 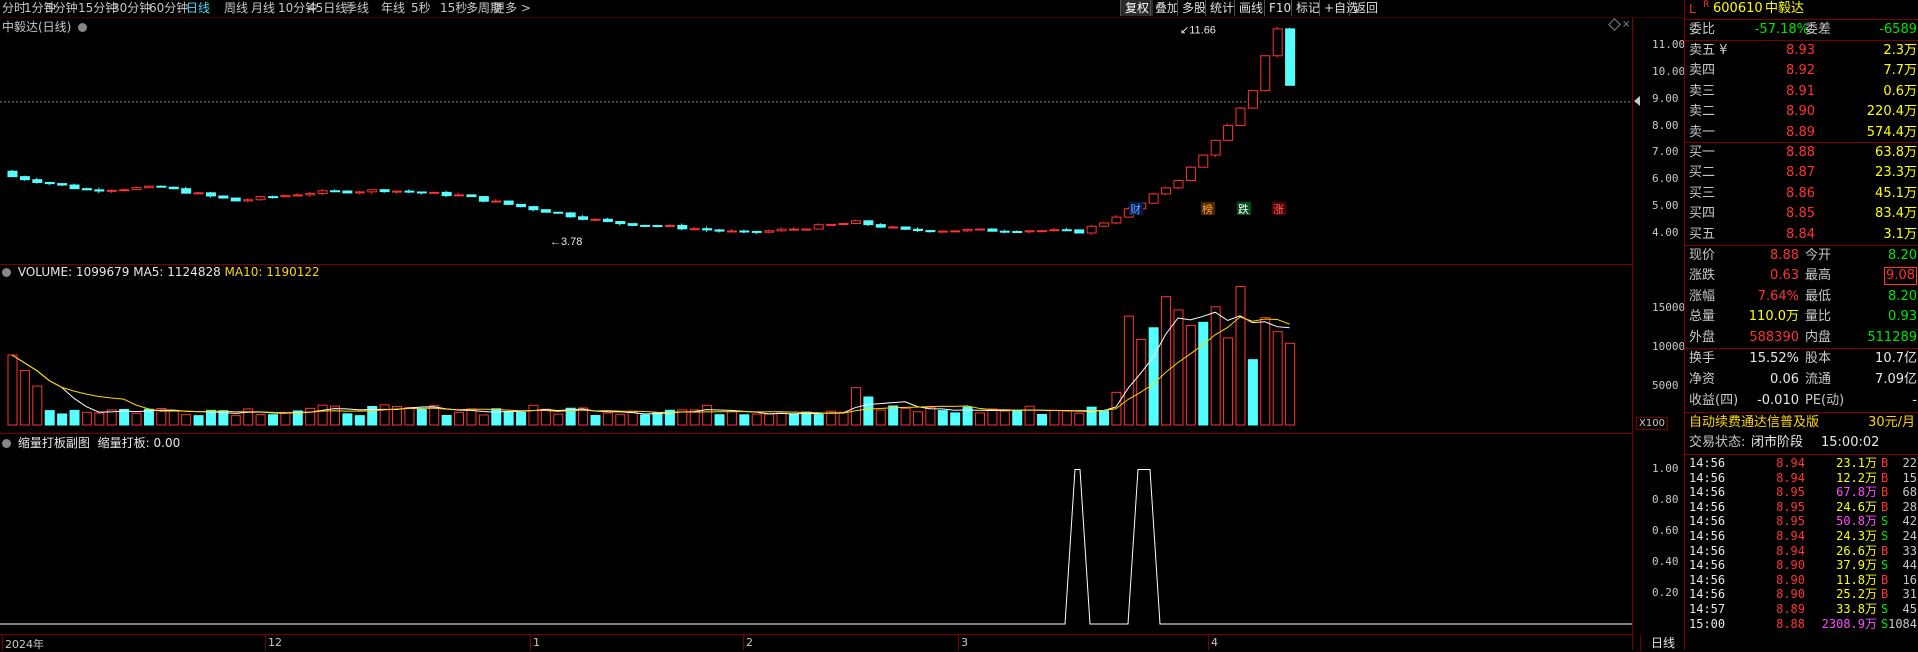 I want to click on status-value: 闭市阶段, so click(x=1777, y=442).